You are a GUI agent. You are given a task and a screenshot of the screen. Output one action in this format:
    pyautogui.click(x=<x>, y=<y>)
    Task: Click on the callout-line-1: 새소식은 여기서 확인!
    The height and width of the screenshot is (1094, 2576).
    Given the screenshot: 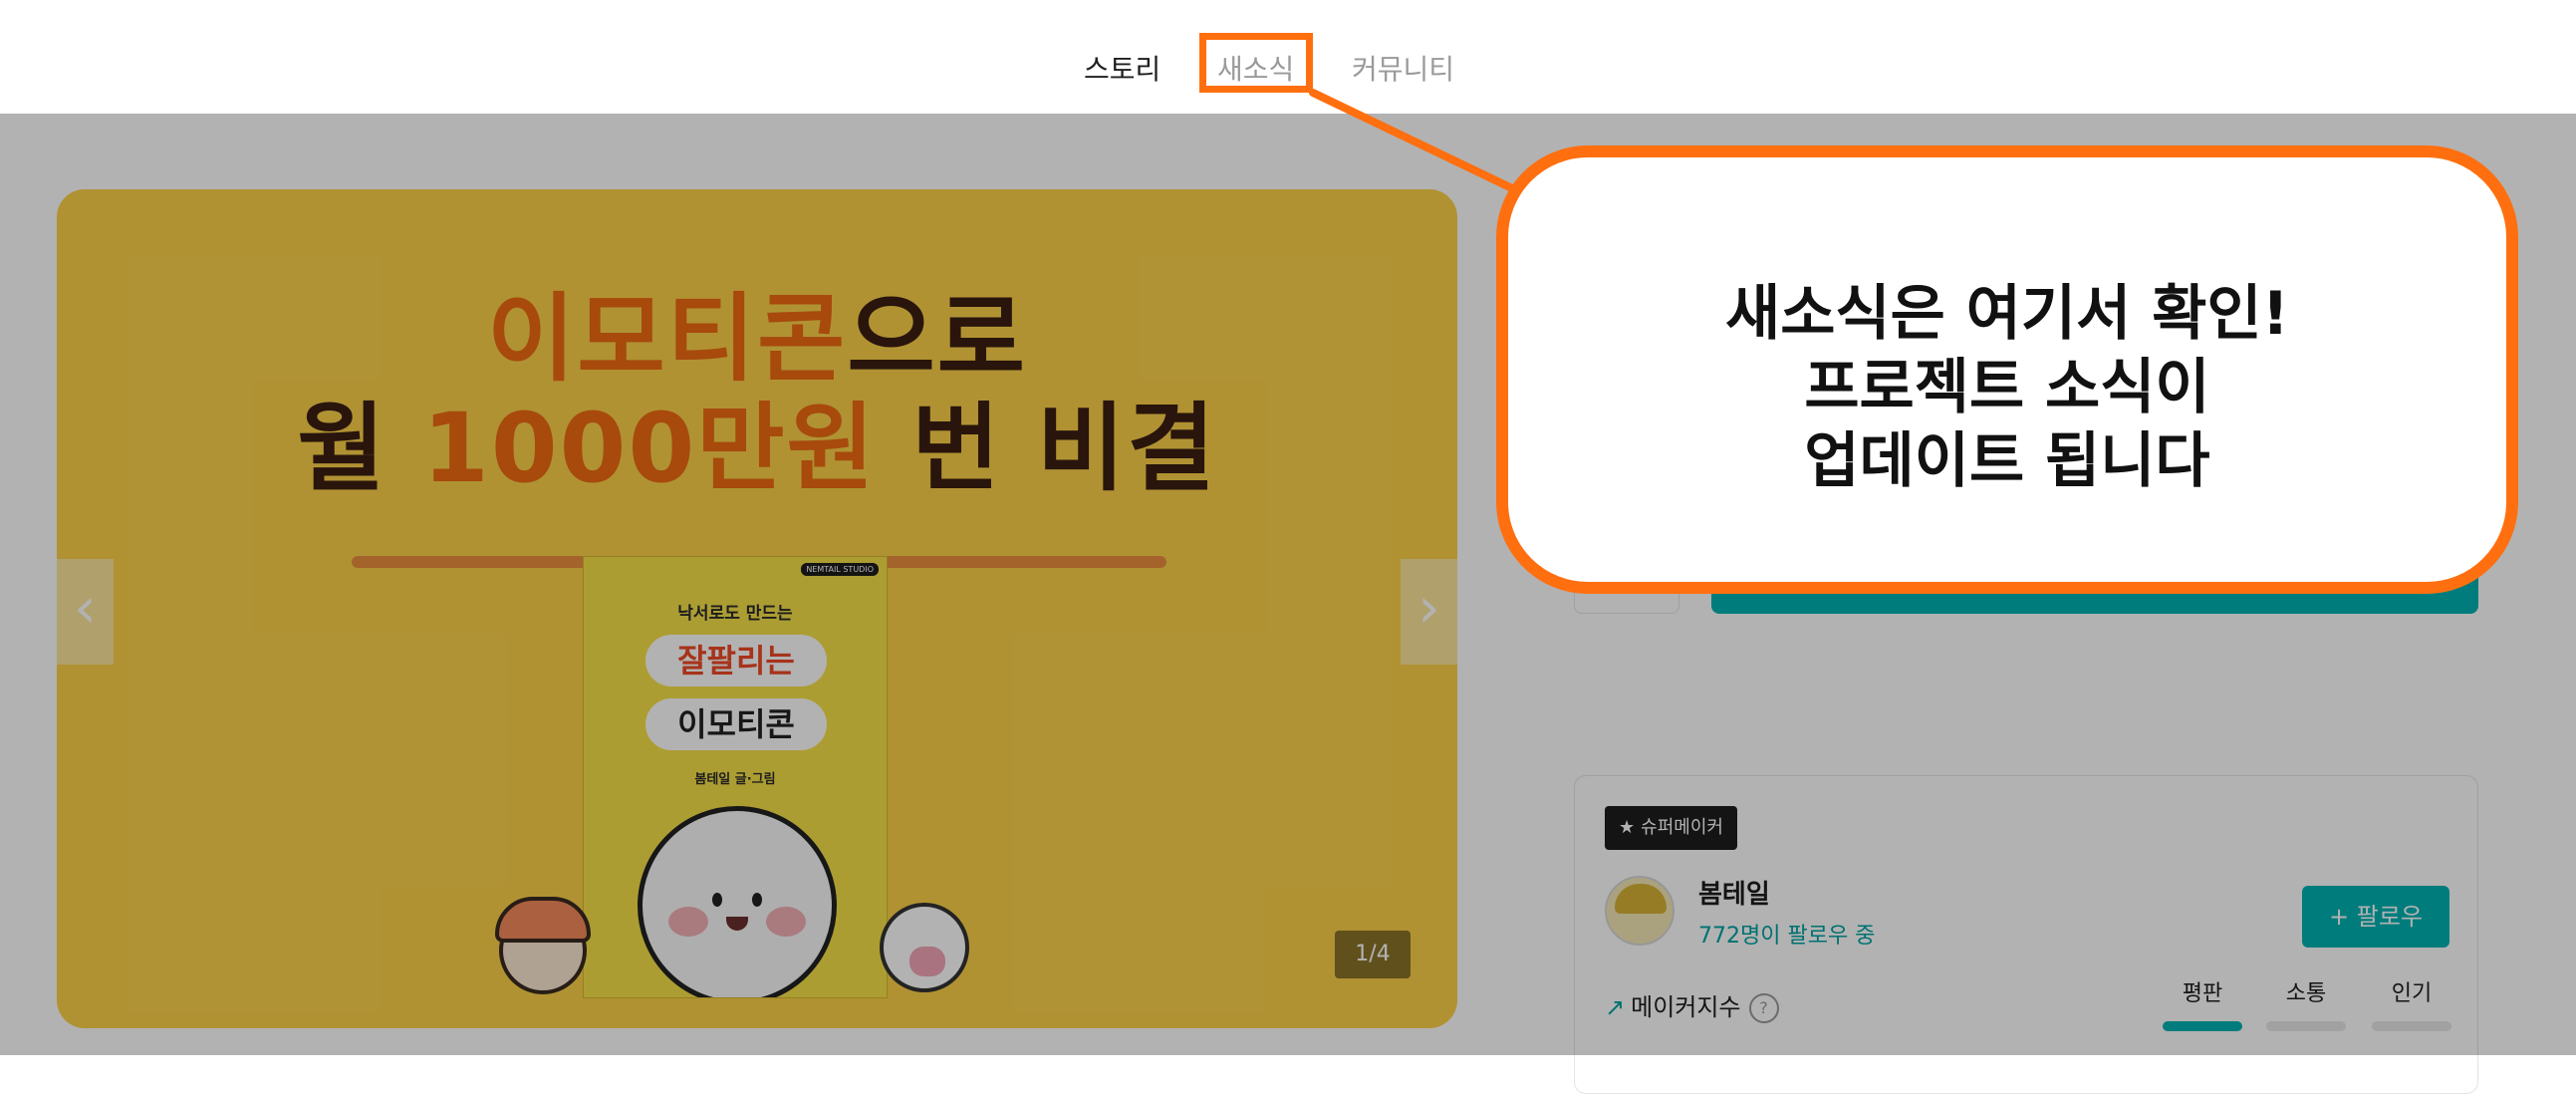 What is the action you would take?
    pyautogui.click(x=2007, y=314)
    